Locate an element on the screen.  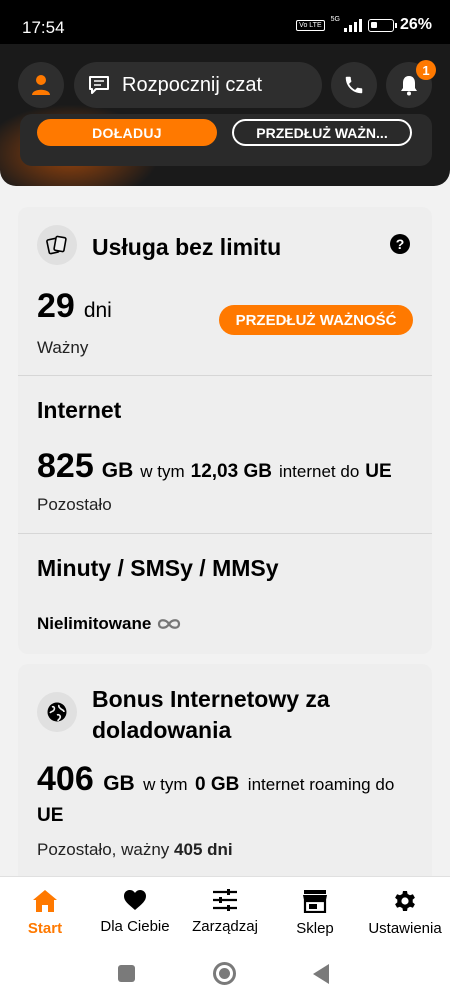
home-button is located at coordinates (224, 973).